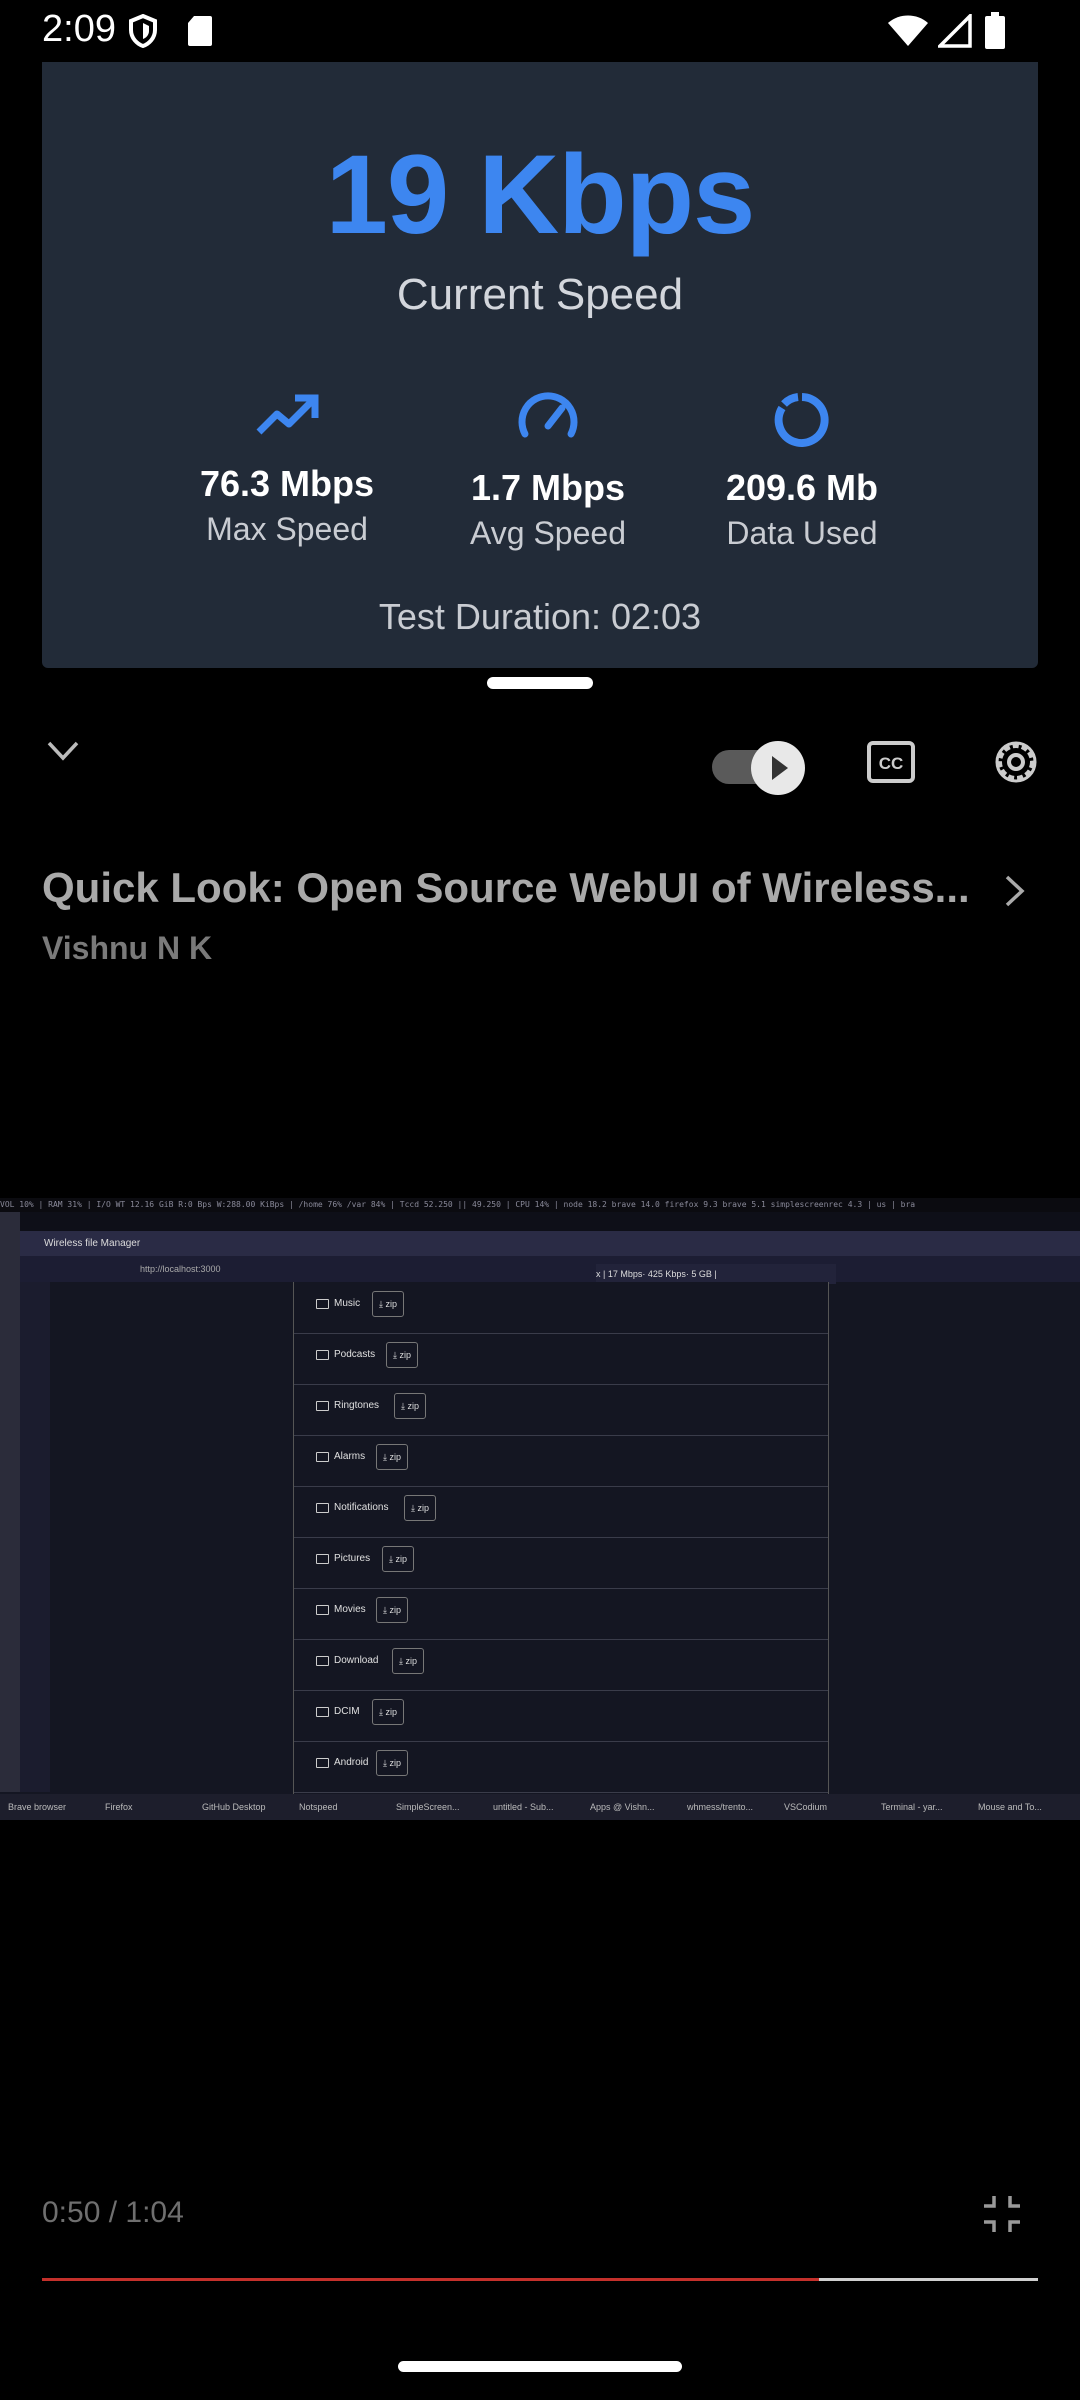  Describe the element at coordinates (234, 1807) in the screenshot. I see `taskbar-item: GitHub Desktop` at that location.